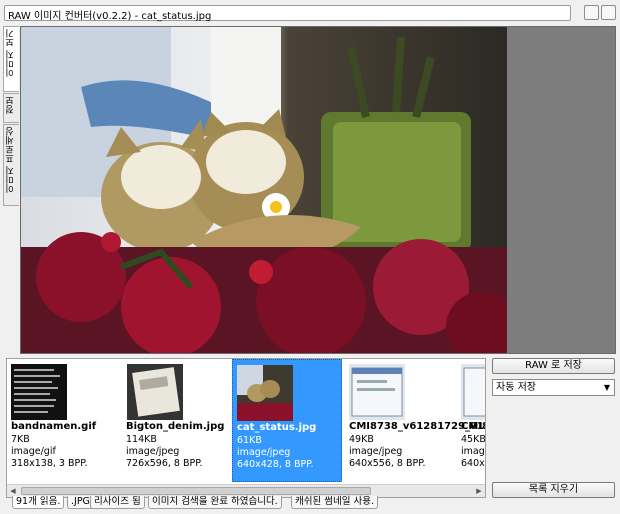 The image size is (620, 514). What do you see at coordinates (11, 59) in the screenshot?
I see `tab-image-view: 이미지 보기` at bounding box center [11, 59].